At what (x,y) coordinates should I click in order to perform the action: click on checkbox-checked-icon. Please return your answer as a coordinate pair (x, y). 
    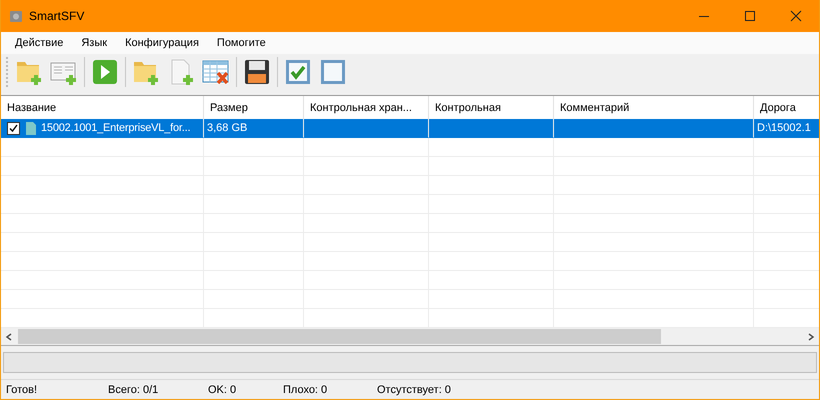
    Looking at the image, I should click on (298, 72).